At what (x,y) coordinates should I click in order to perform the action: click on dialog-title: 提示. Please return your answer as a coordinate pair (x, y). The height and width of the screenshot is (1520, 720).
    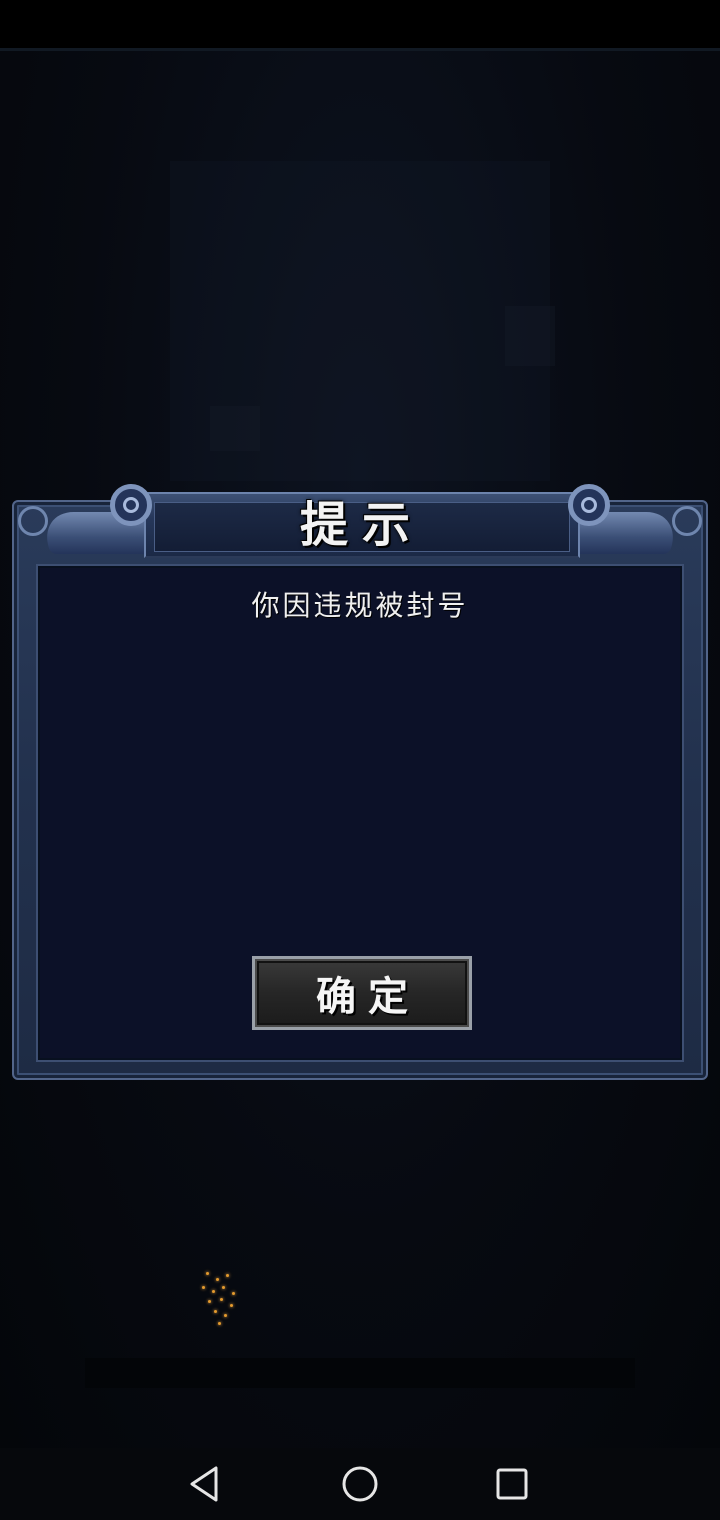
    Looking at the image, I should click on (361, 525).